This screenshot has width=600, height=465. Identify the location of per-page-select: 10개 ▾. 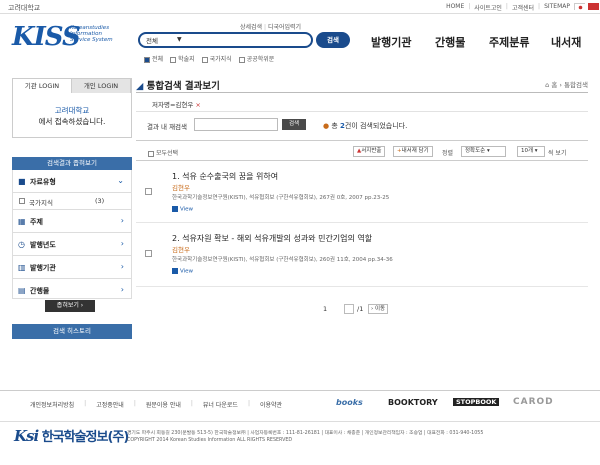
(531, 151).